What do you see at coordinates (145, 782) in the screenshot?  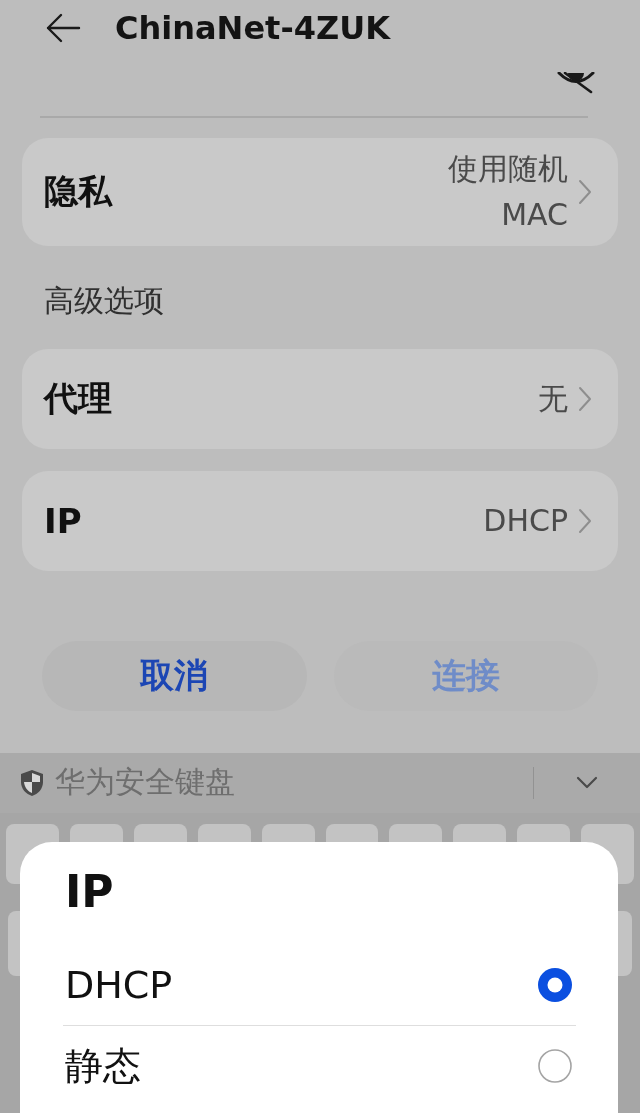 I see `keyboard-title: 华为安全键盘` at bounding box center [145, 782].